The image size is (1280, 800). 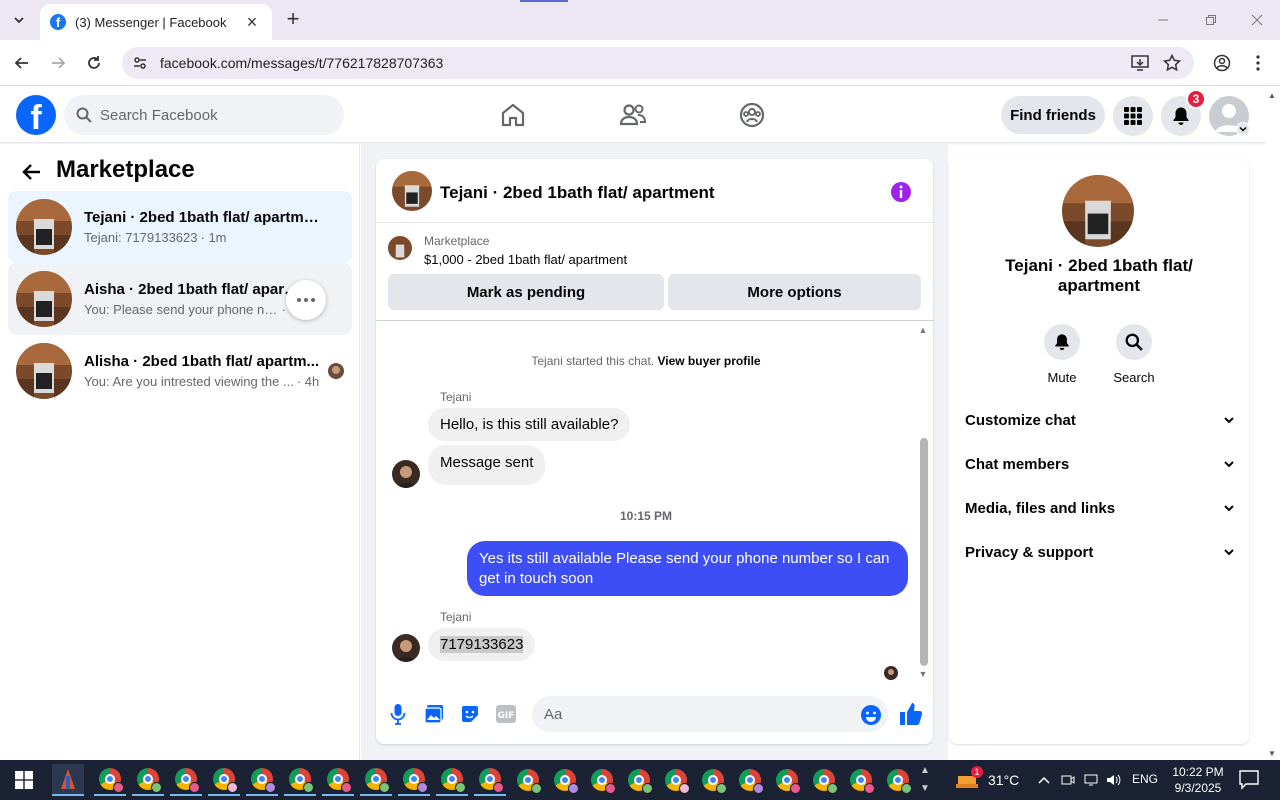 What do you see at coordinates (1222, 63) in the screenshot?
I see `browser-profile-icon` at bounding box center [1222, 63].